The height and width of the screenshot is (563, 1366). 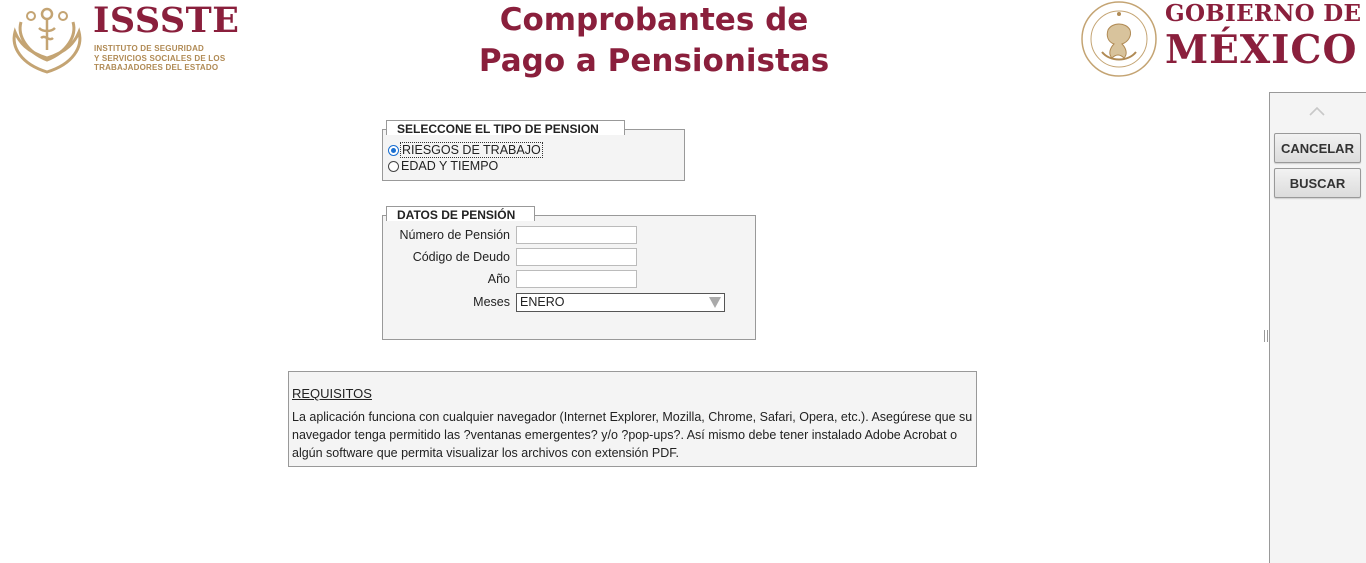 What do you see at coordinates (654, 41) in the screenshot?
I see `page-title: Comprobantes de Pago a Pensionistas` at bounding box center [654, 41].